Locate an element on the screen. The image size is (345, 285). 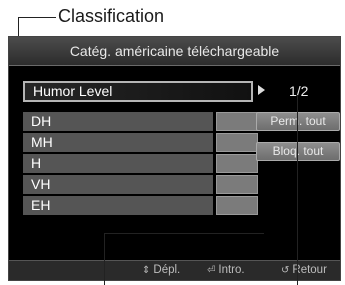
hint-enter-label: Intro. is located at coordinates (231, 270).